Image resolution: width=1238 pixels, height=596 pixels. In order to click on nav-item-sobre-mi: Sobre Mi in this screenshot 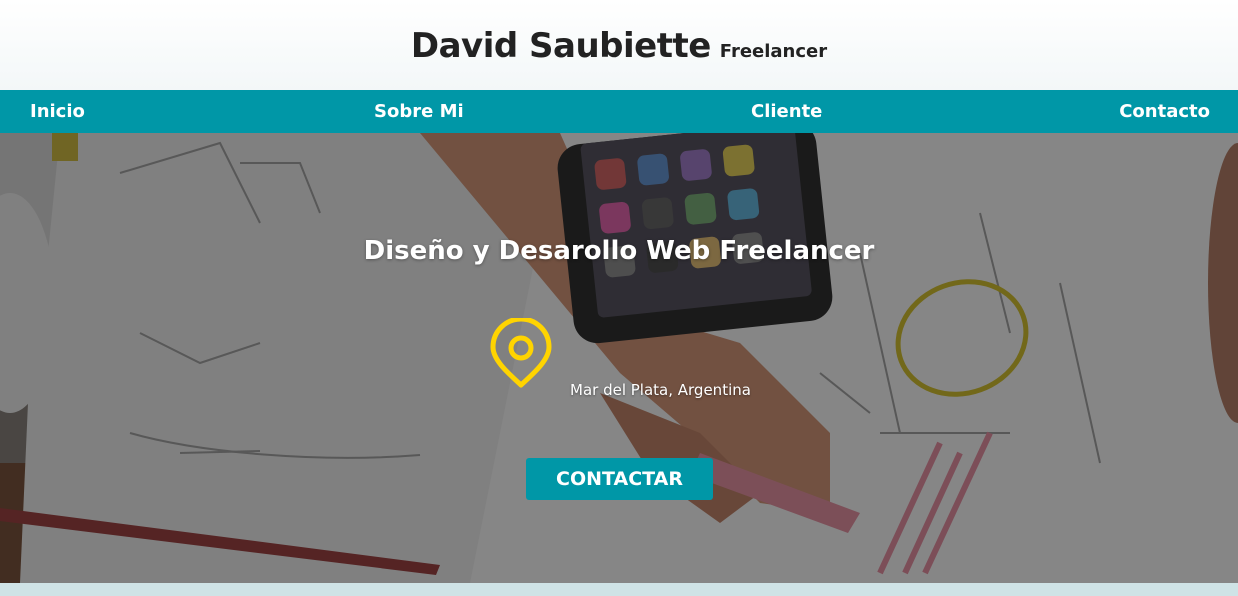, I will do `click(419, 111)`.